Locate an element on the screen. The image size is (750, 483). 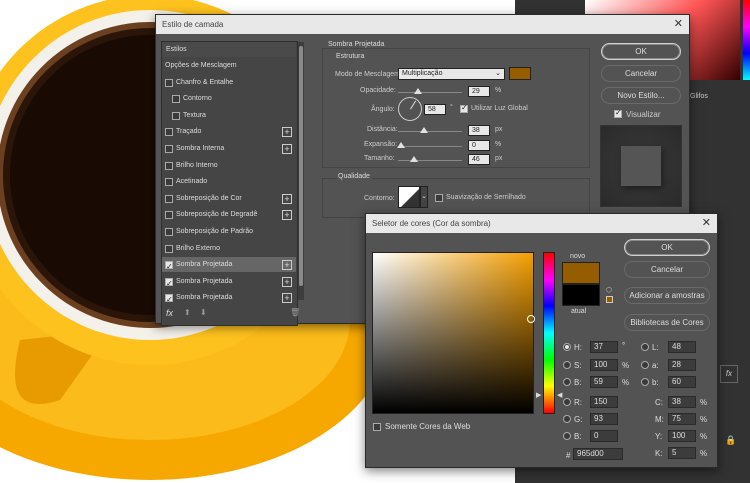
preview-checkbox is located at coordinates (618, 113).